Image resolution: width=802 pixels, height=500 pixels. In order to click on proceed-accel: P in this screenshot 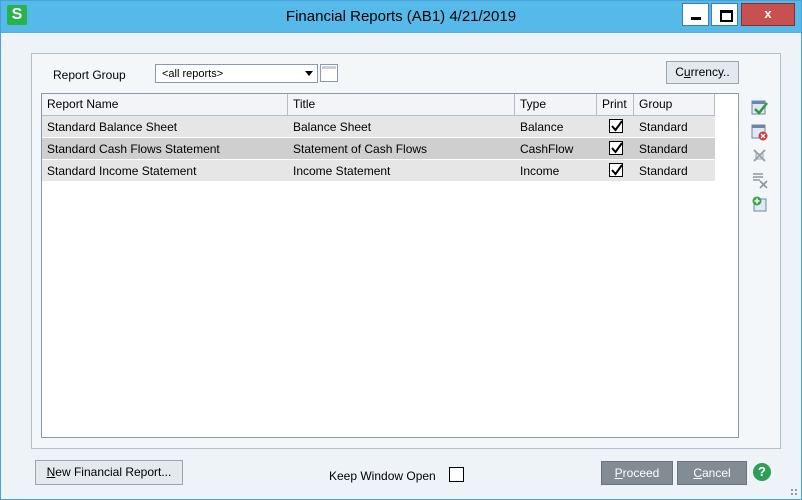, I will do `click(618, 473)`.